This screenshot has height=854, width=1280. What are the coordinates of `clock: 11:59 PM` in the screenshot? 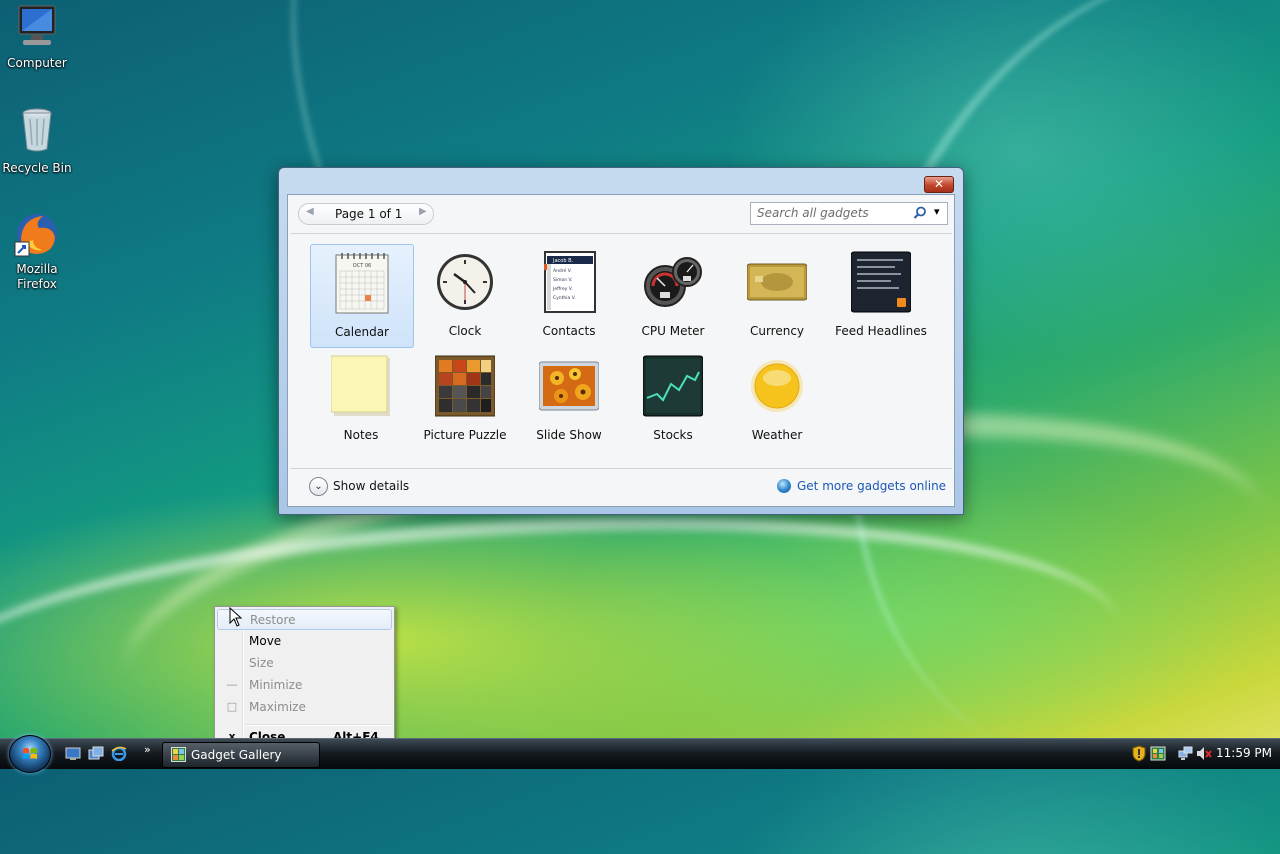 It's located at (1244, 753).